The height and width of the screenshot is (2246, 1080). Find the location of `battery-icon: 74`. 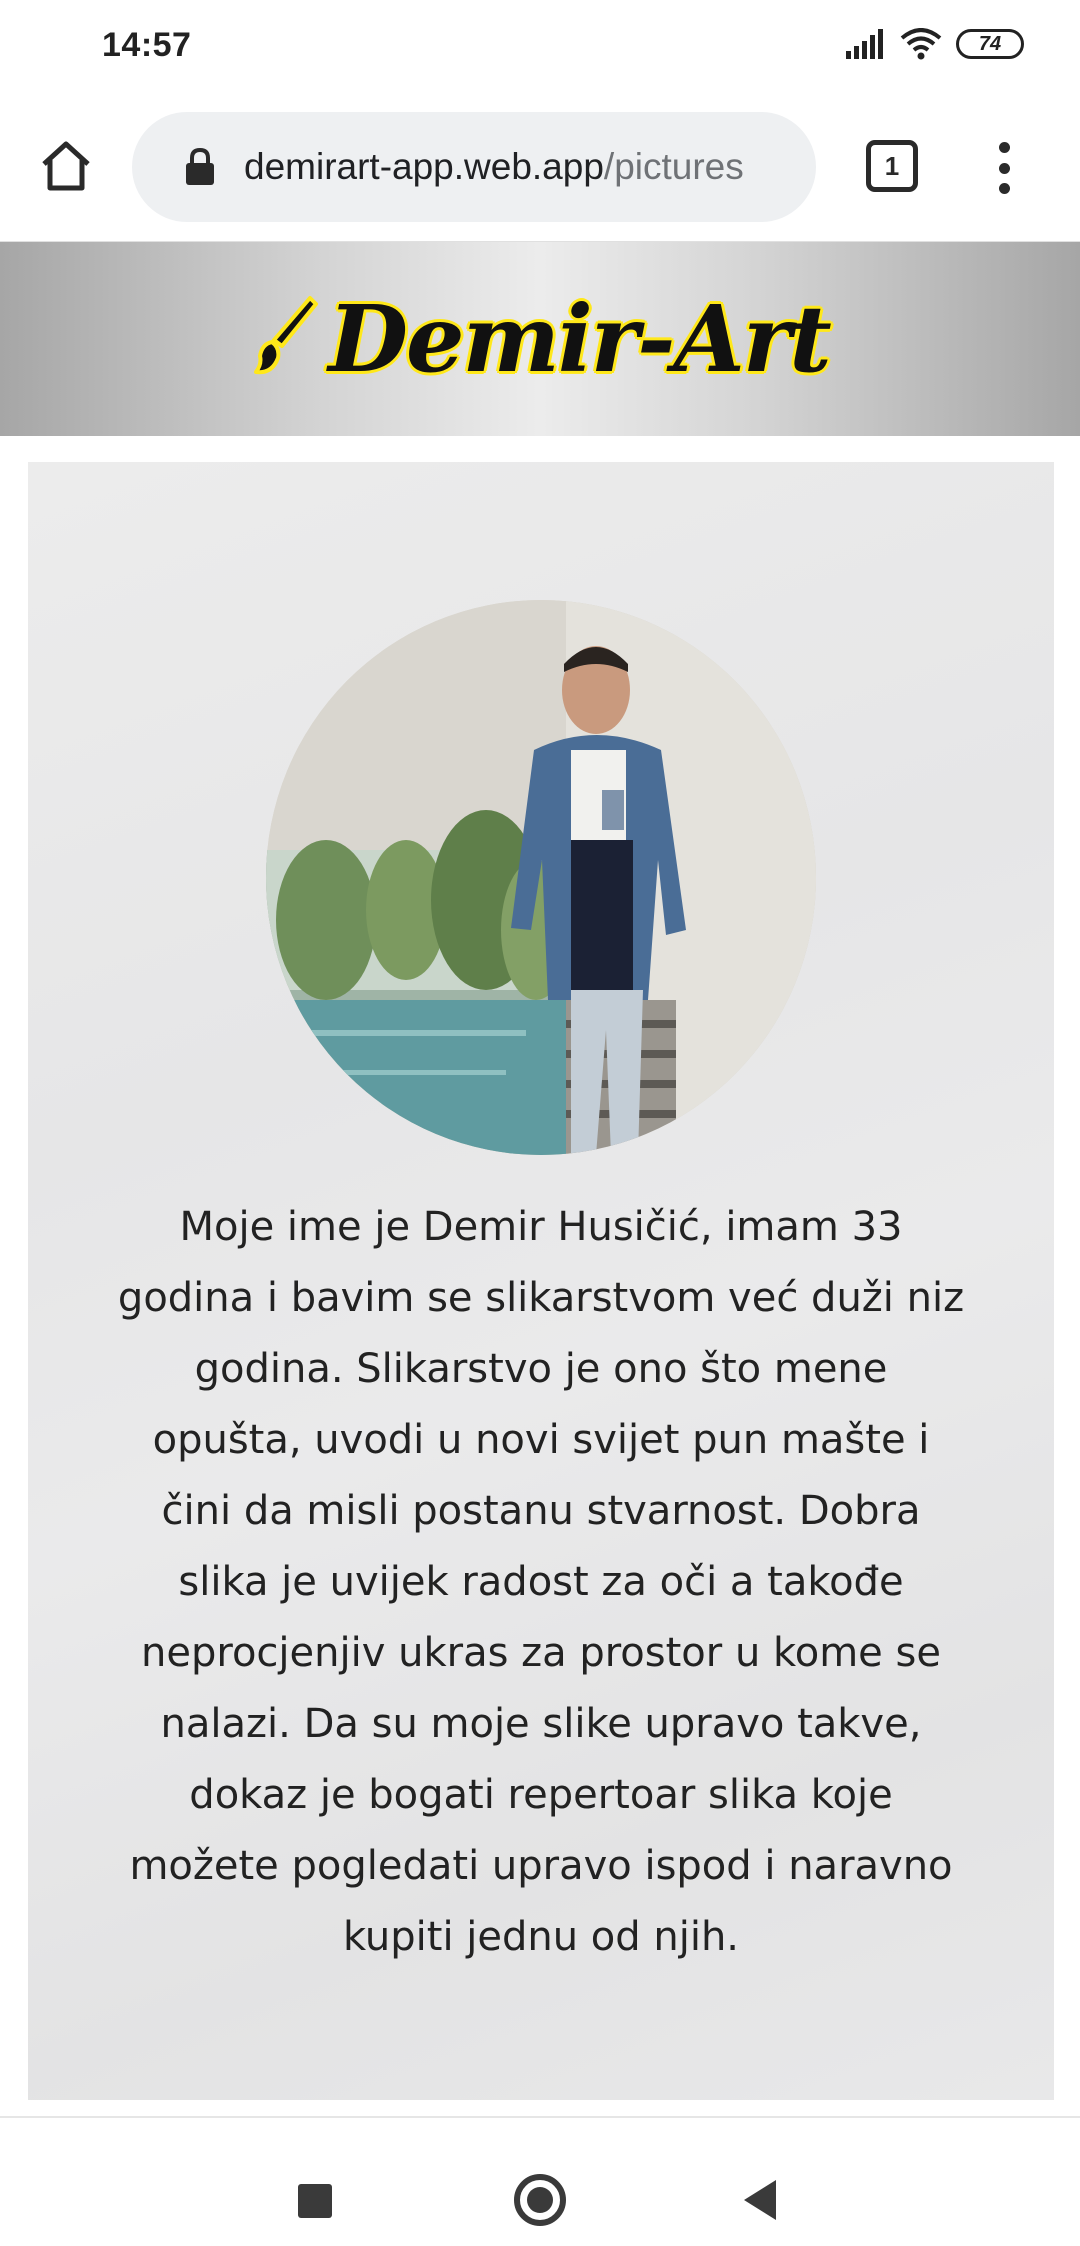

battery-icon: 74 is located at coordinates (990, 44).